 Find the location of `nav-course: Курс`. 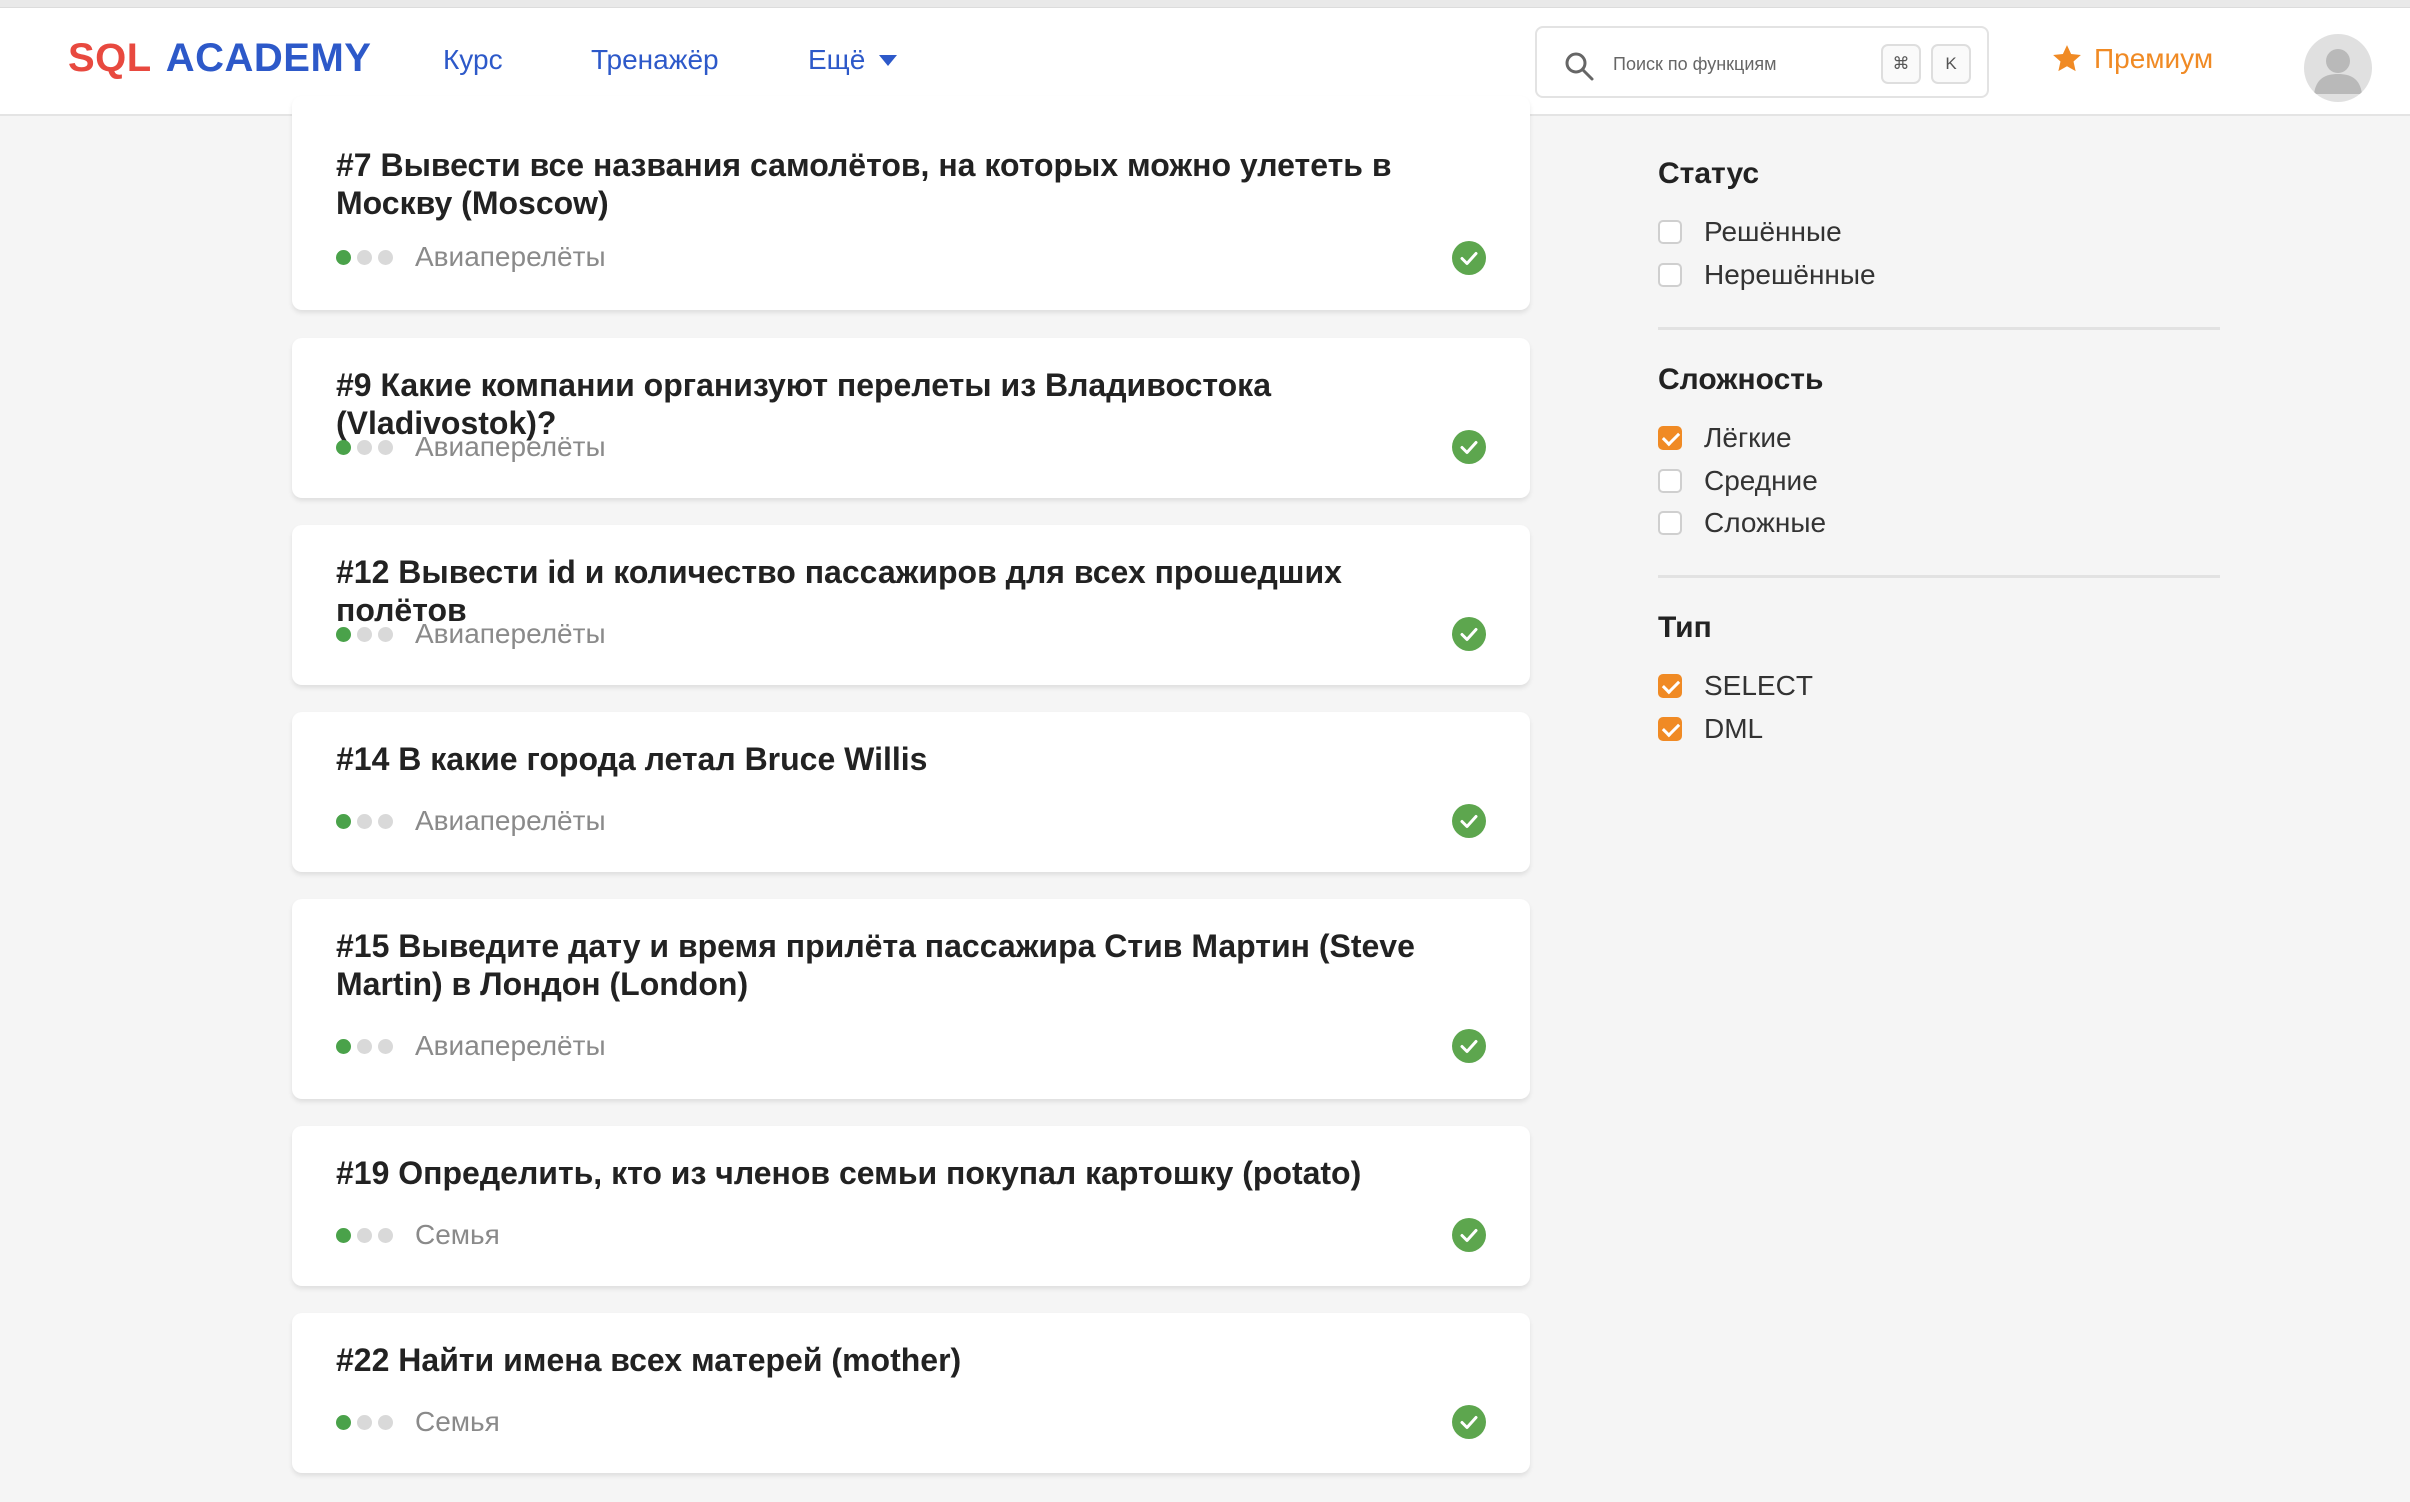

nav-course: Курс is located at coordinates (473, 60).